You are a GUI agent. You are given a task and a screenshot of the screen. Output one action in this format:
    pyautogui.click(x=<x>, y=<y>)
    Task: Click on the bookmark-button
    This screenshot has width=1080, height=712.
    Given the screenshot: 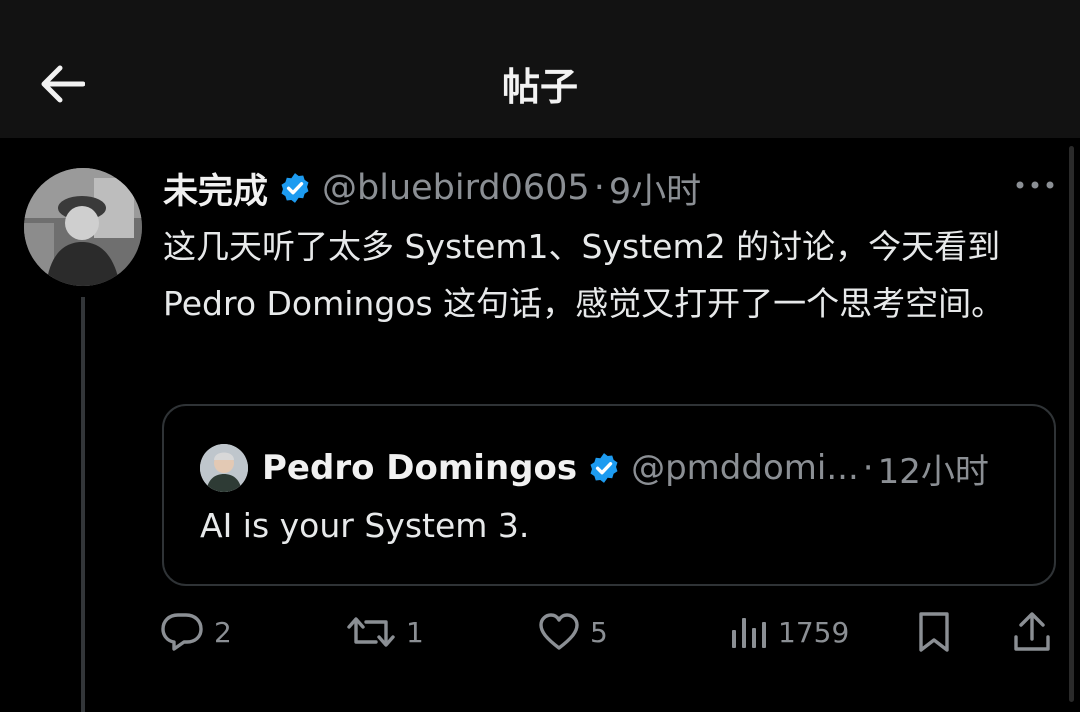 What is the action you would take?
    pyautogui.click(x=934, y=632)
    